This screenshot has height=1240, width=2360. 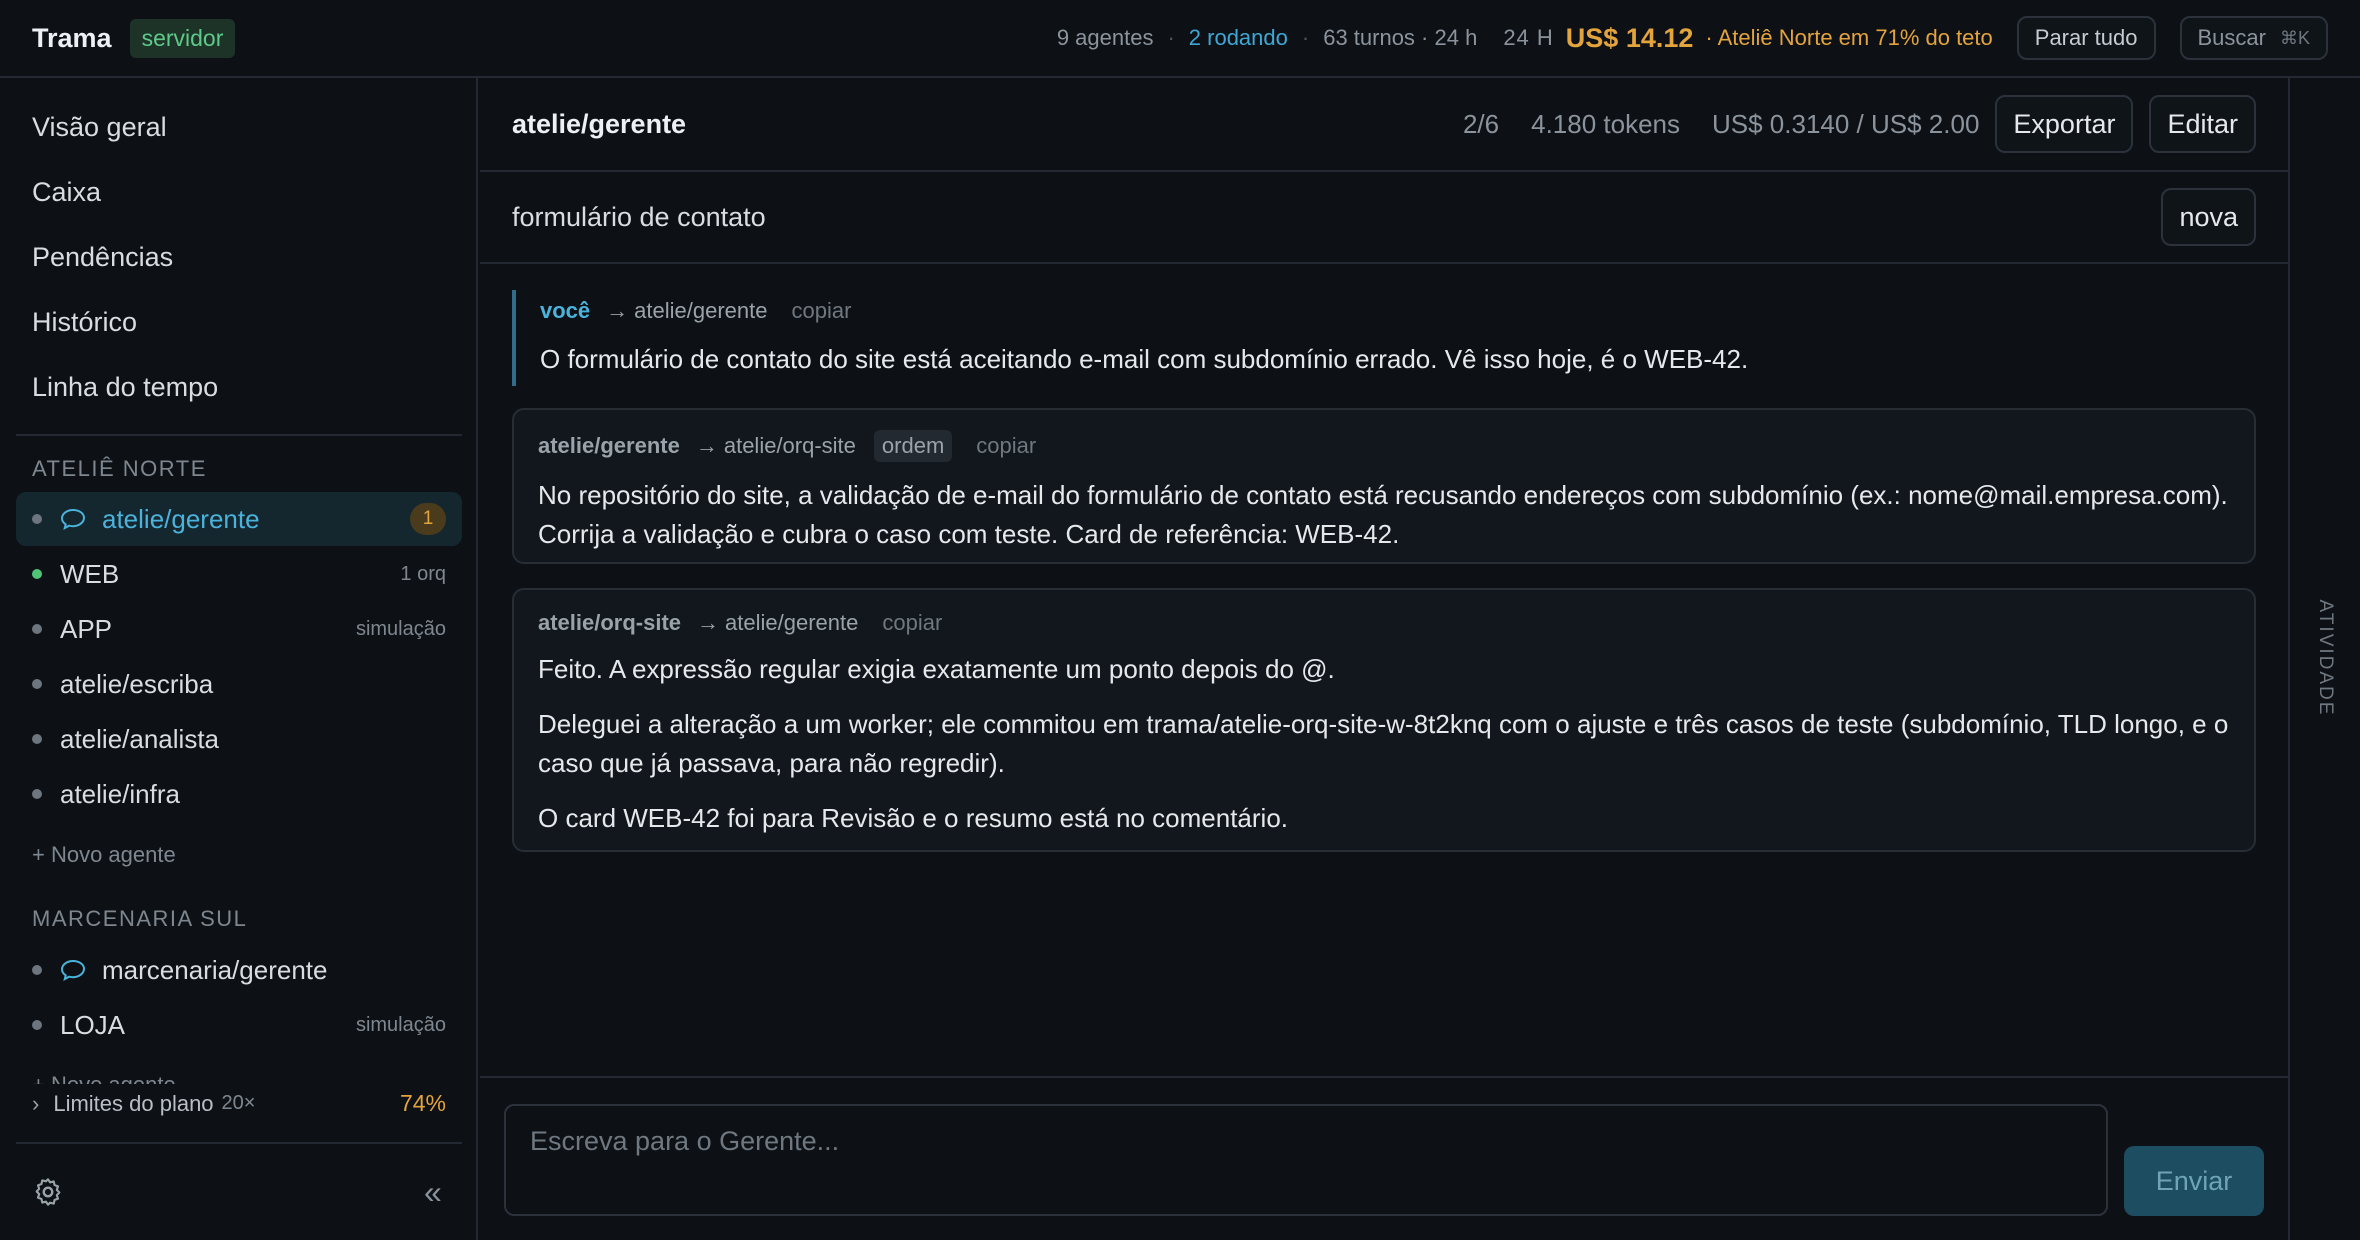 I want to click on plan-limits-toggle: › Limites do plano 20× 74%, so click(x=239, y=1103).